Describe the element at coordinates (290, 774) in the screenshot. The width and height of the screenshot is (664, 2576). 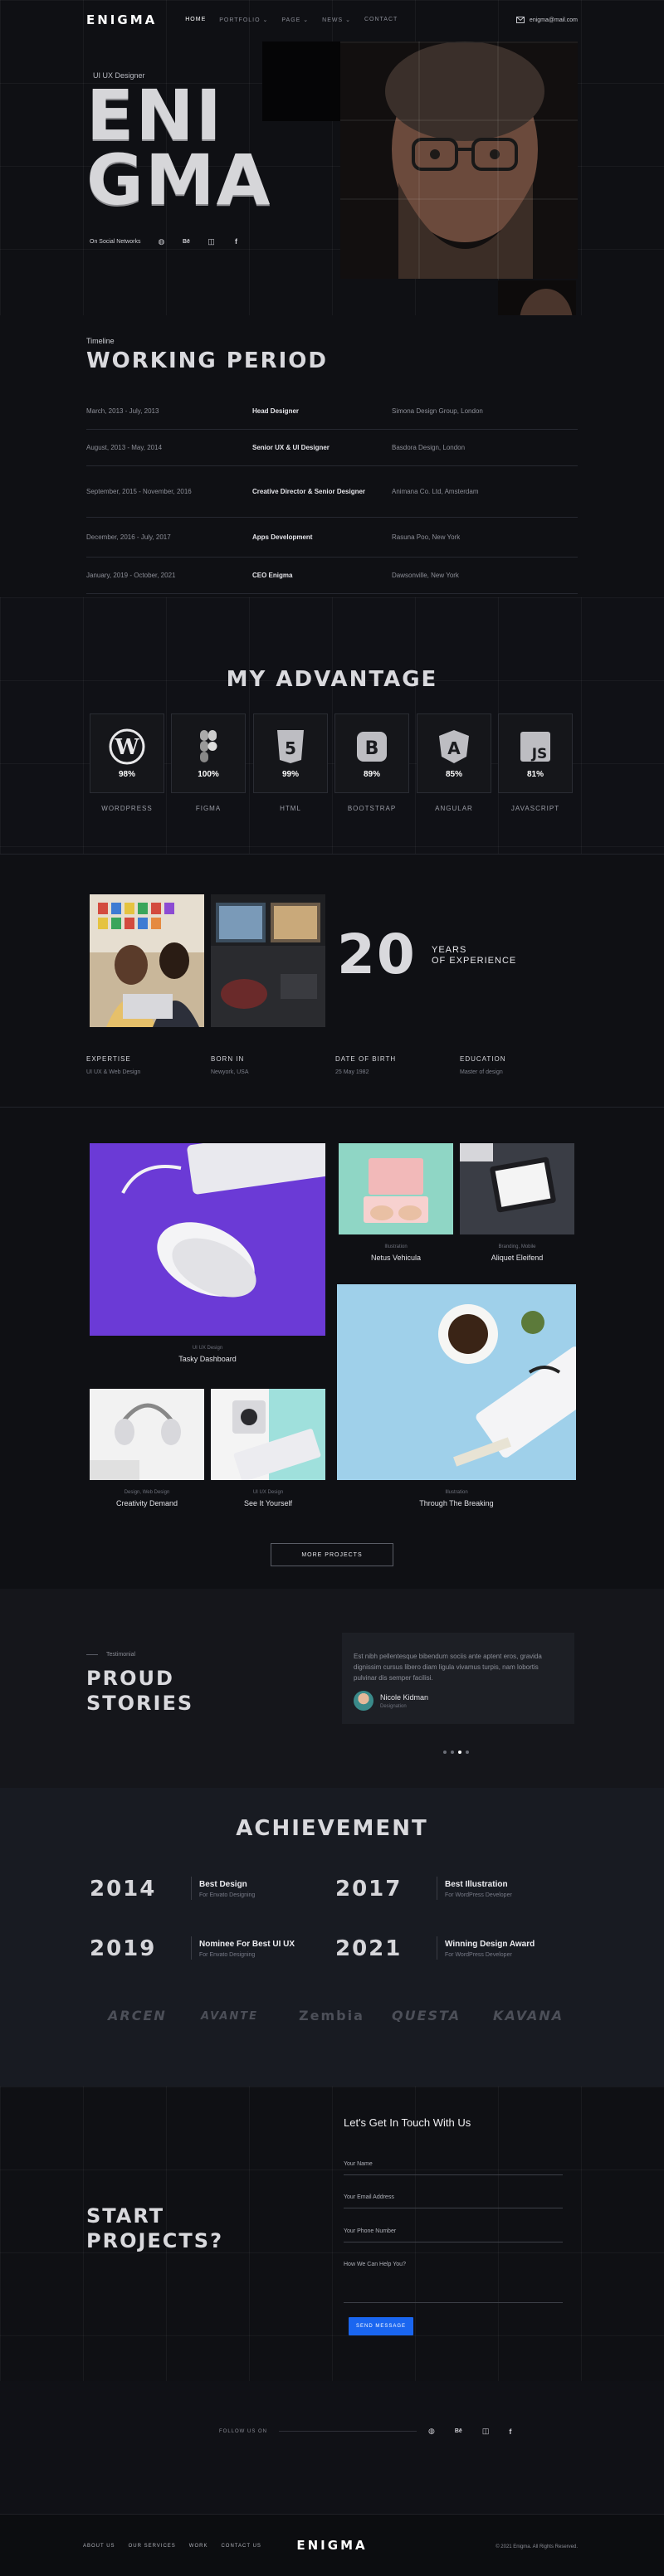
I see `skill-pct: 99%` at that location.